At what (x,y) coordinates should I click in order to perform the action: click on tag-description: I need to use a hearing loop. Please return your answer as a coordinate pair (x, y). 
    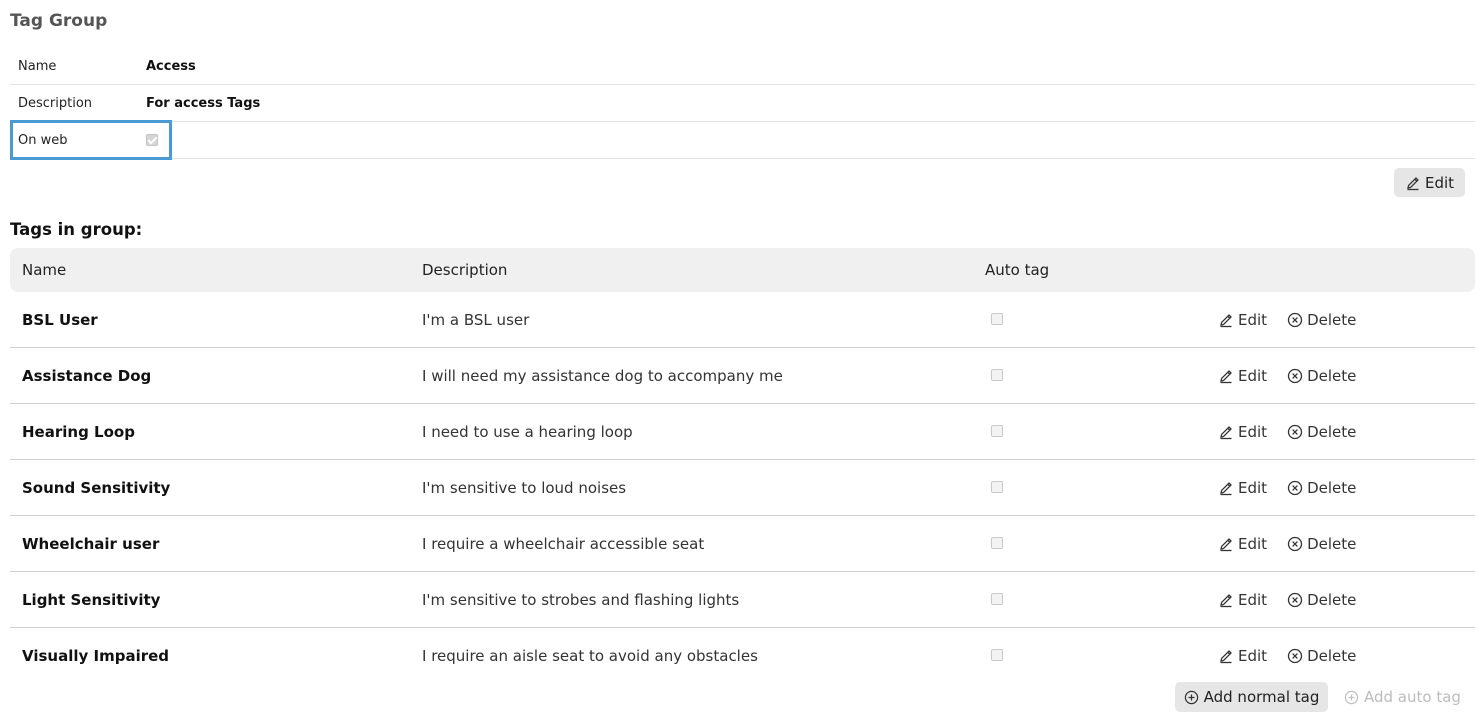
    Looking at the image, I should click on (527, 431).